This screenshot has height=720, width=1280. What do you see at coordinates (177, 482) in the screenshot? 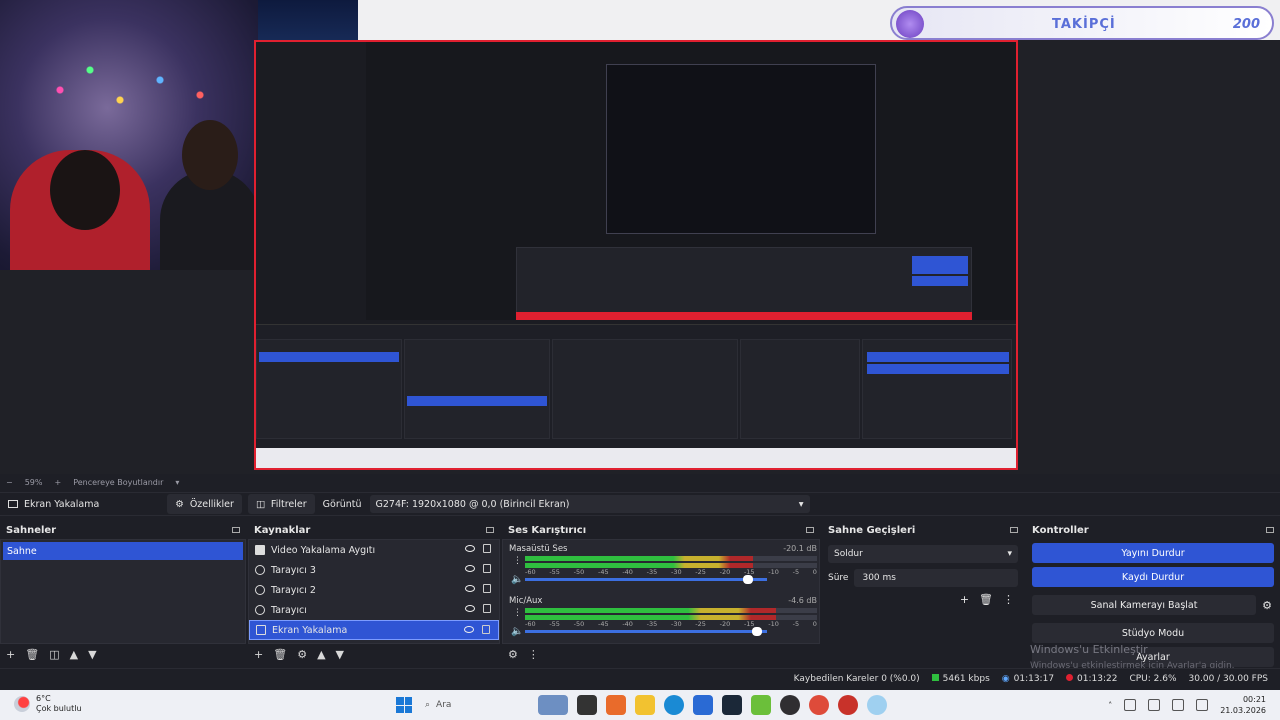
I see `chevron-down-icon: ▾` at bounding box center [177, 482].